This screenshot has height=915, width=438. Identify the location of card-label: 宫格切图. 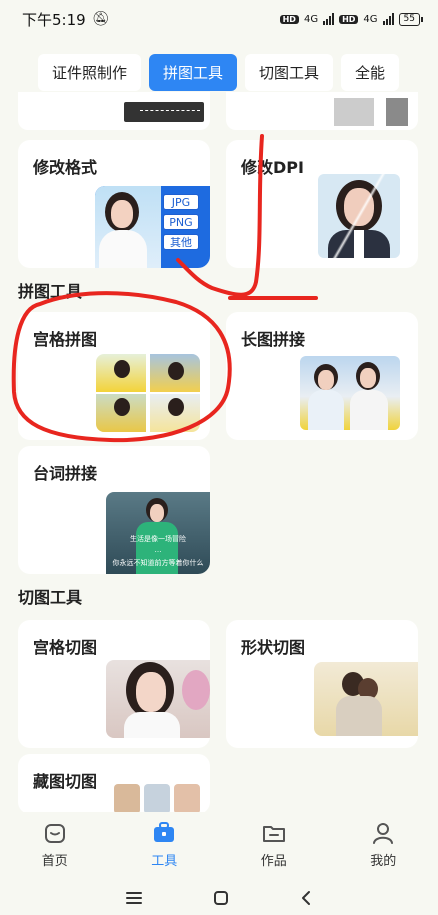
(65, 647).